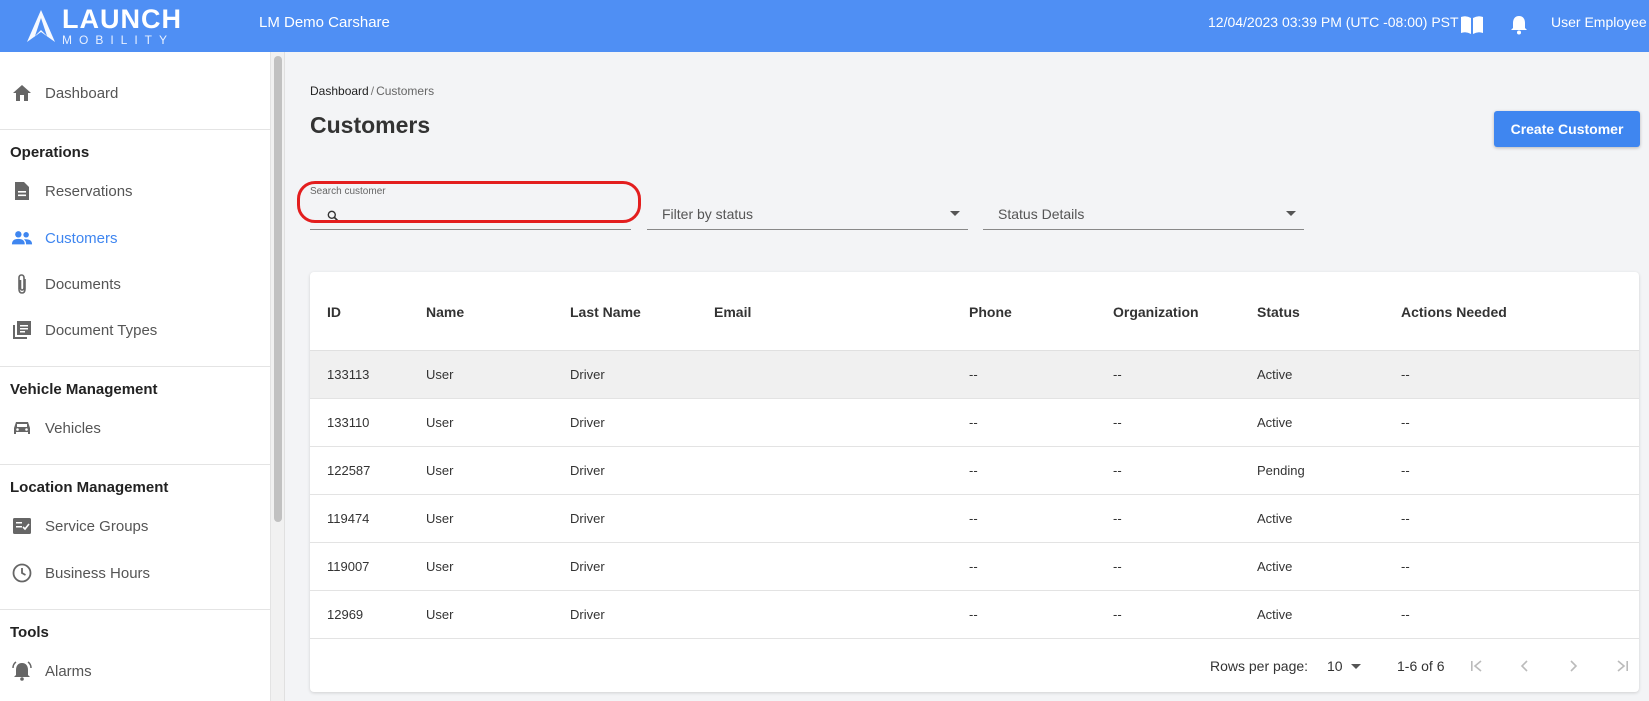 The image size is (1649, 701). What do you see at coordinates (370, 125) in the screenshot?
I see `page-title: Customers` at bounding box center [370, 125].